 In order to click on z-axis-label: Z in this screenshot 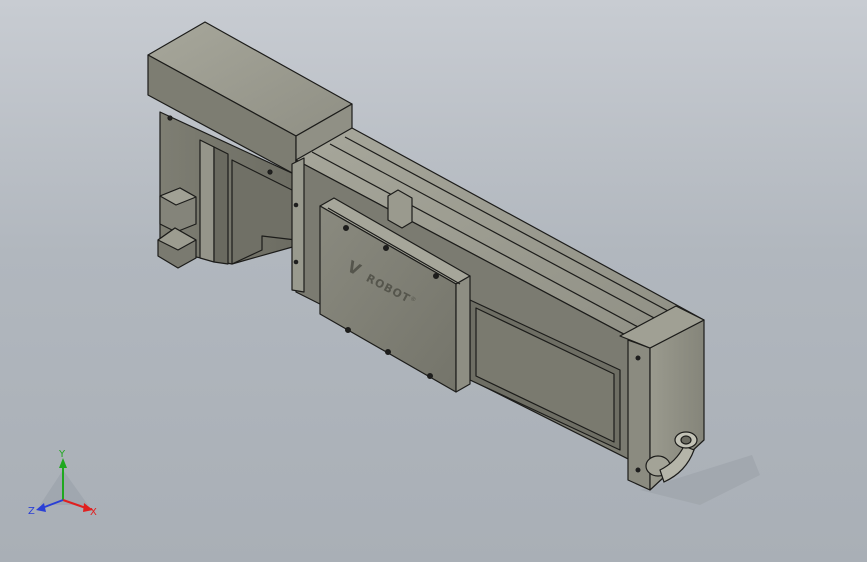, I will do `click(31, 511)`.